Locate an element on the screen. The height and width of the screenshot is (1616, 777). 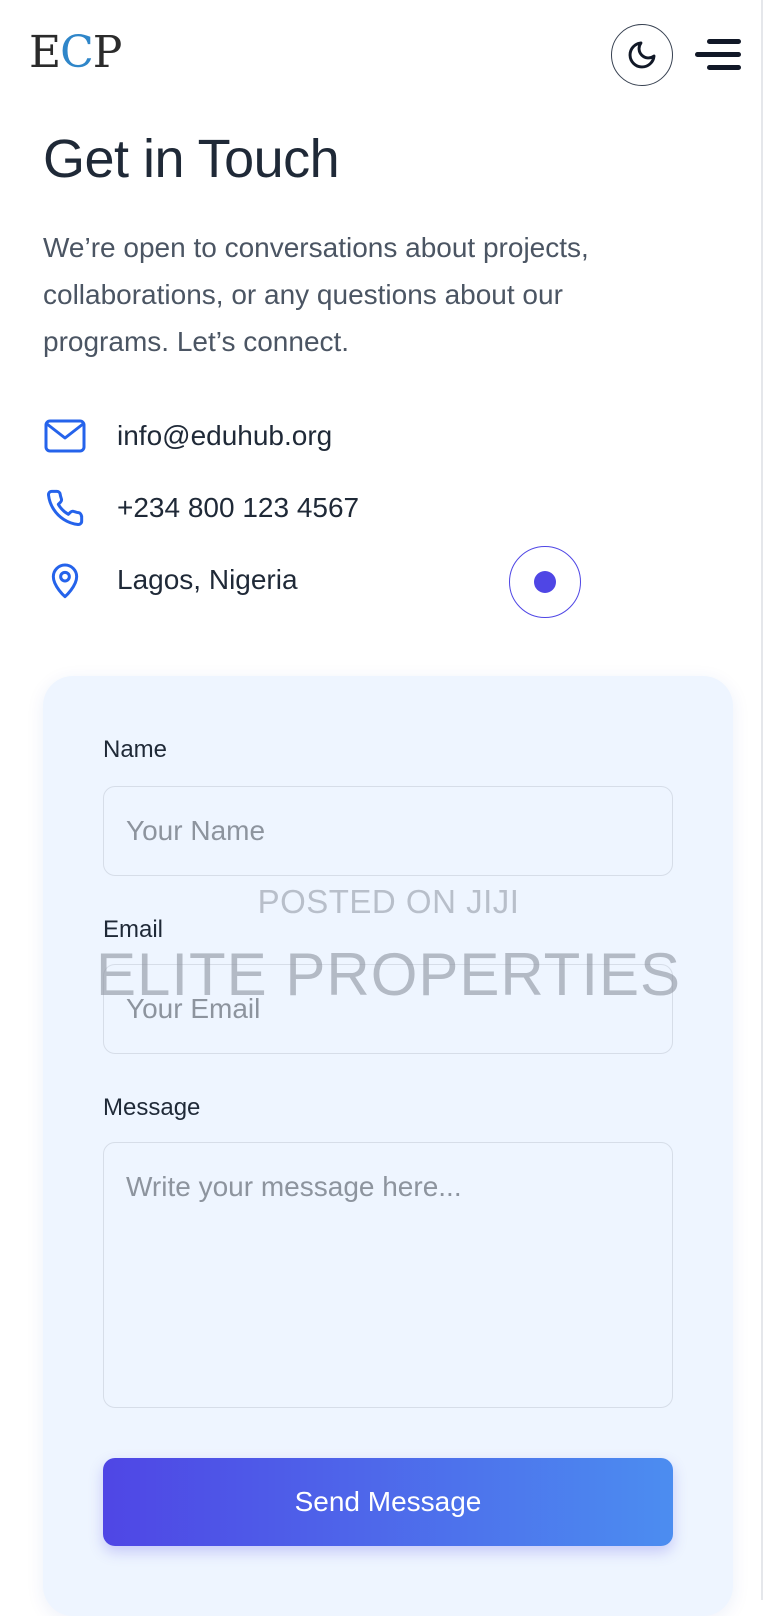
location-pin-icon is located at coordinates (65, 580).